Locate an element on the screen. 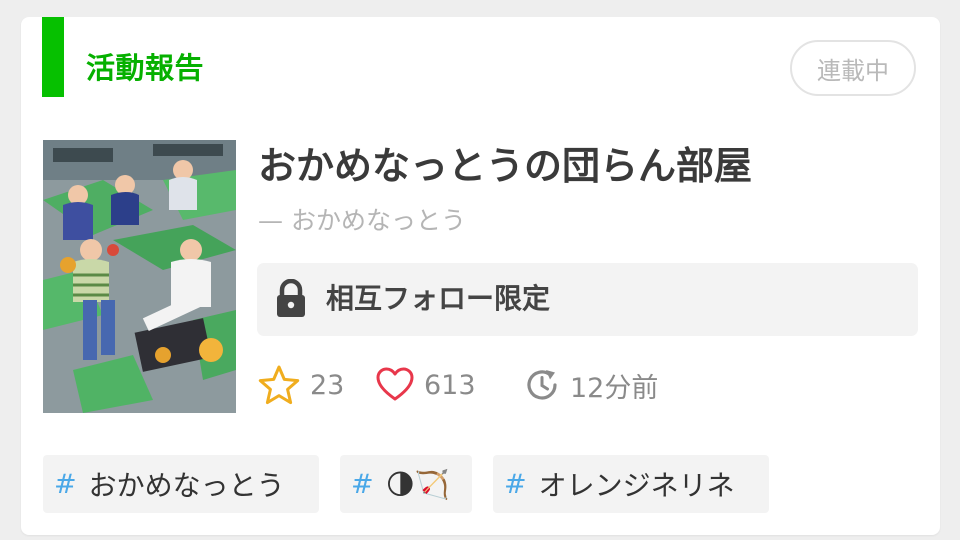 The image size is (960, 540). accent-bar is located at coordinates (53, 57).